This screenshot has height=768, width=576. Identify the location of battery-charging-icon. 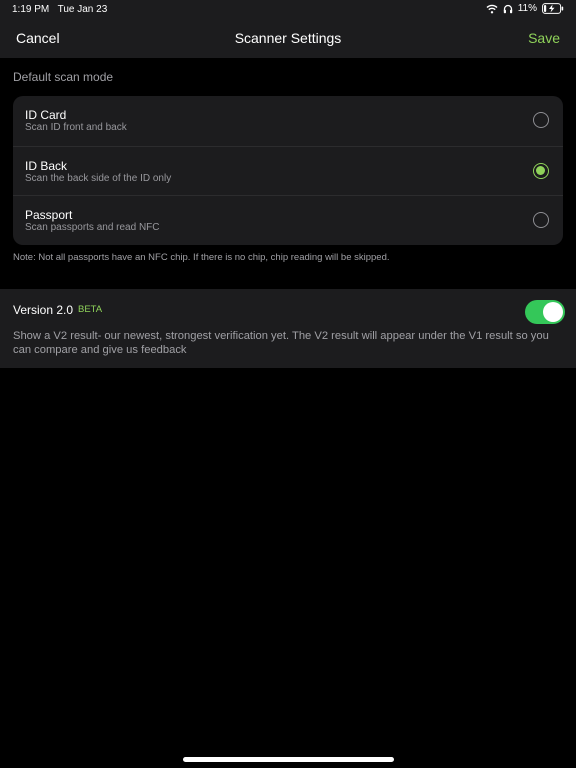
(553, 8).